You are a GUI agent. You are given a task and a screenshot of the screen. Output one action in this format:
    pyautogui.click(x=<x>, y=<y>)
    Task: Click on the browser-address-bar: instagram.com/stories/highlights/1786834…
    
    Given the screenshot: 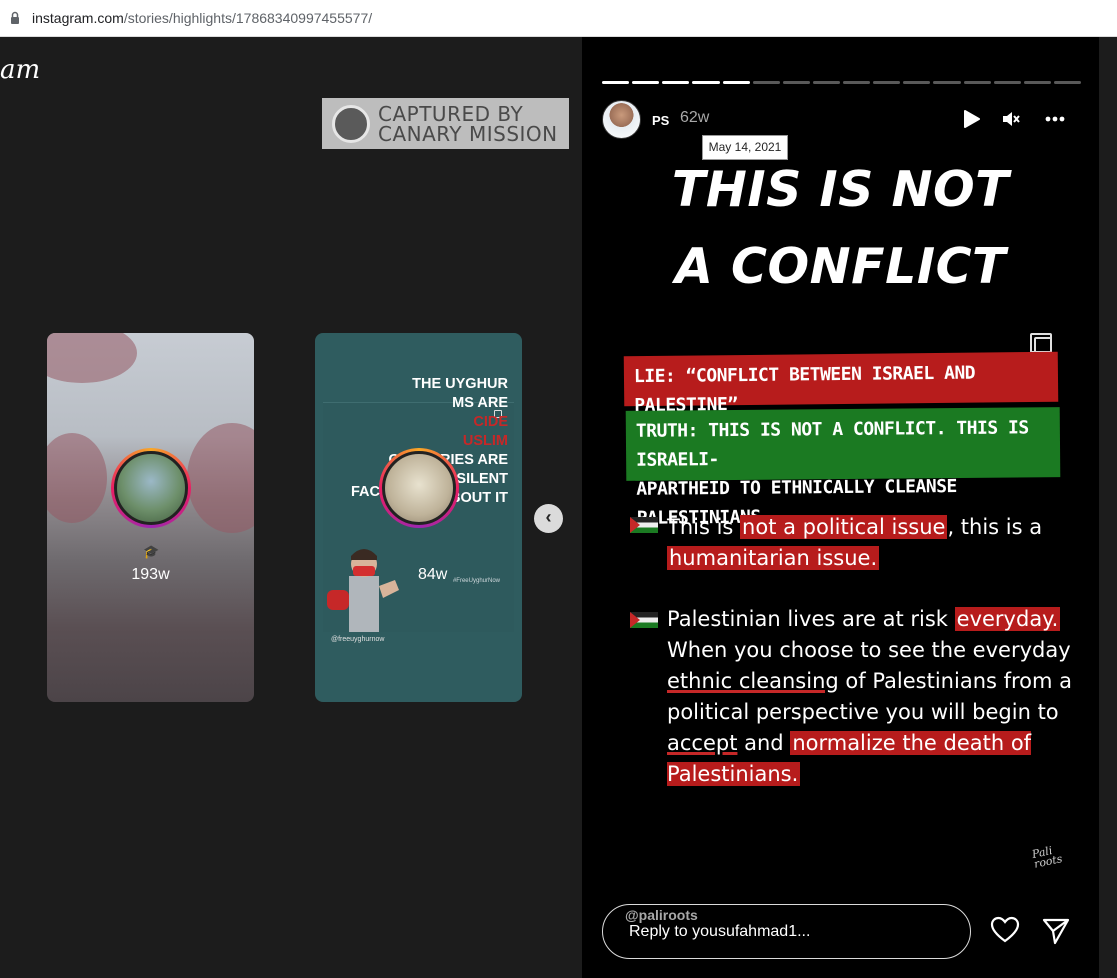 What is the action you would take?
    pyautogui.click(x=558, y=18)
    